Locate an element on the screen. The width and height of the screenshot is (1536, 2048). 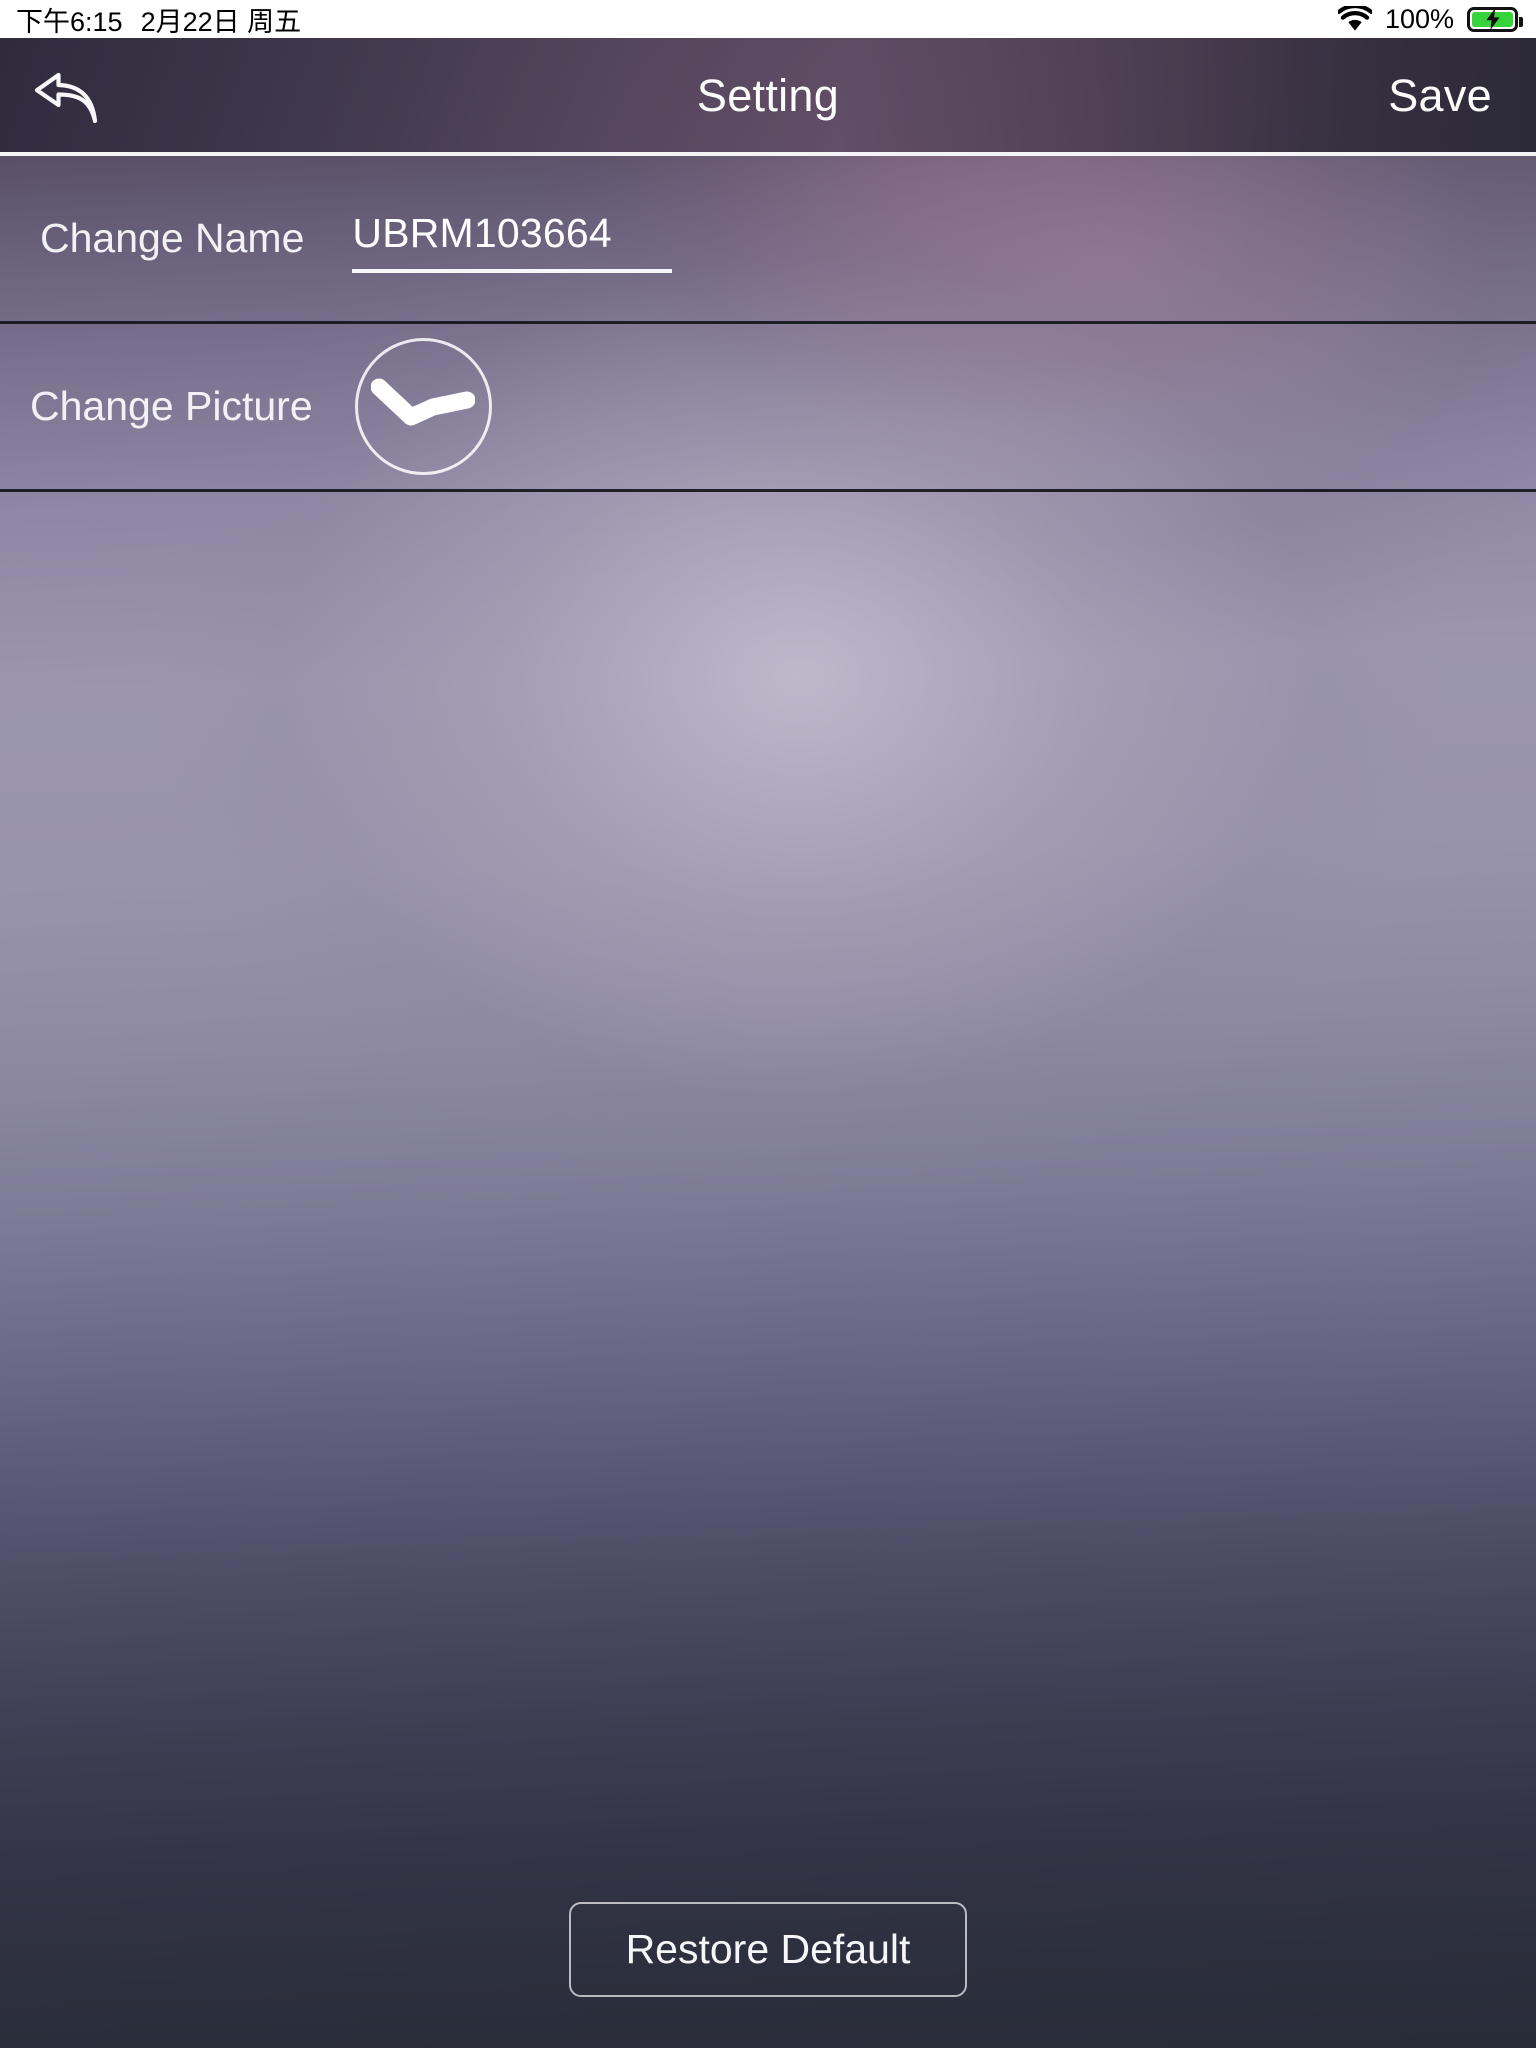
battery-charging-icon is located at coordinates (1495, 19).